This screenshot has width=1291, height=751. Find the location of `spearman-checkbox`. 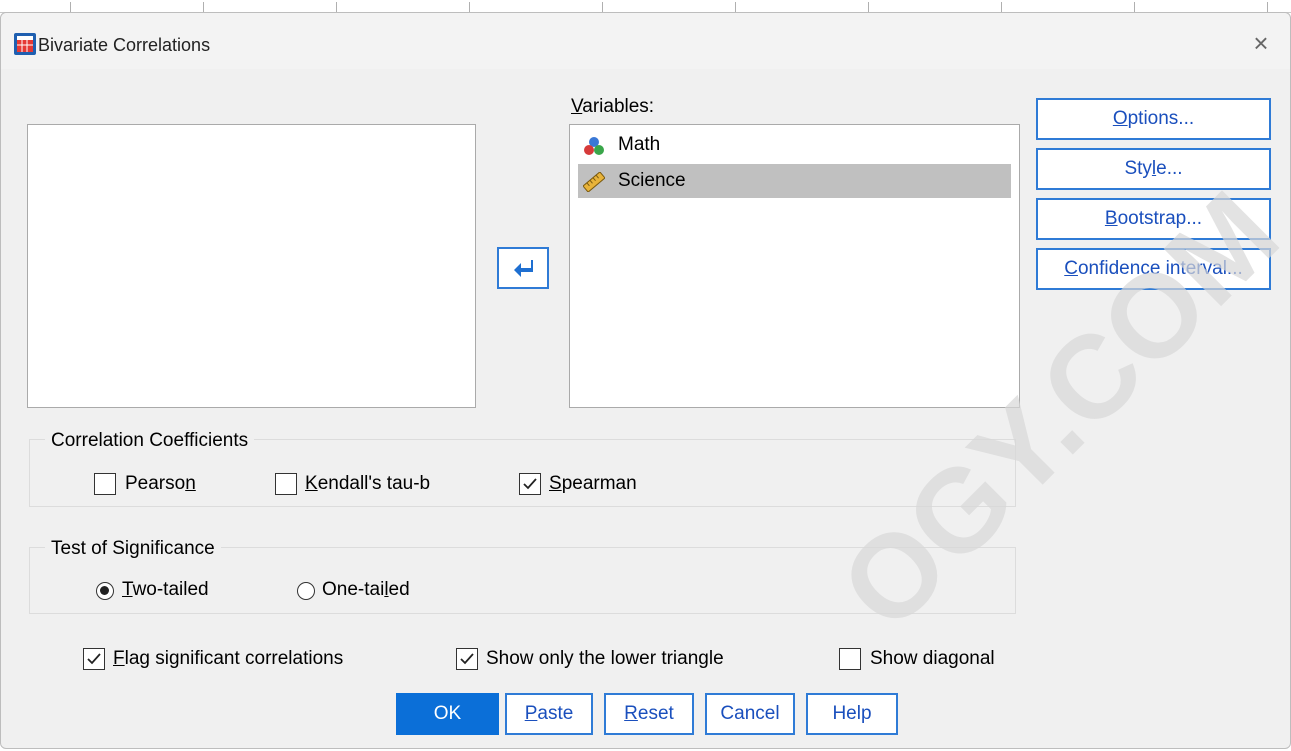

spearman-checkbox is located at coordinates (530, 484).